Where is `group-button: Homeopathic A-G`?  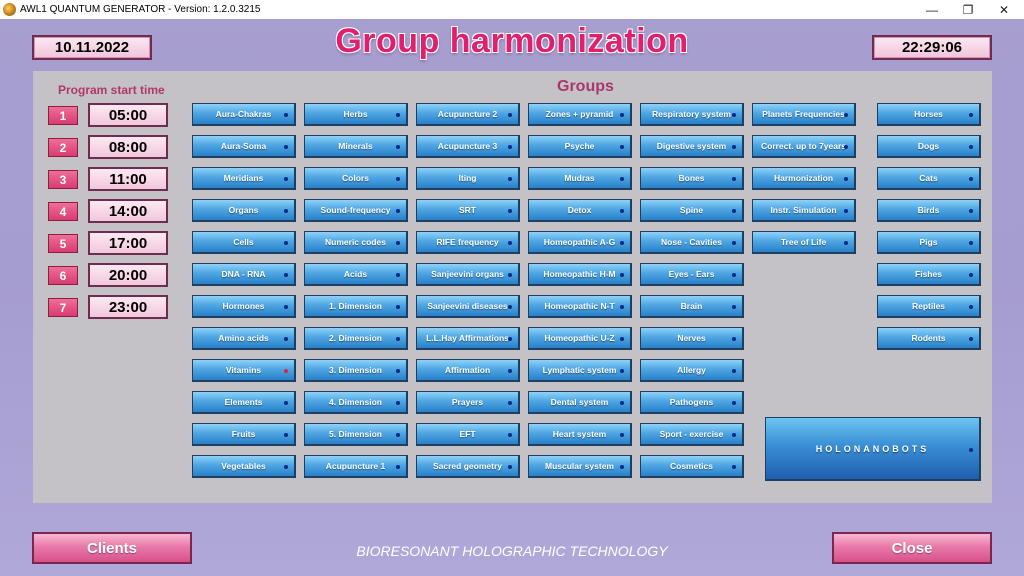 group-button: Homeopathic A-G is located at coordinates (580, 242).